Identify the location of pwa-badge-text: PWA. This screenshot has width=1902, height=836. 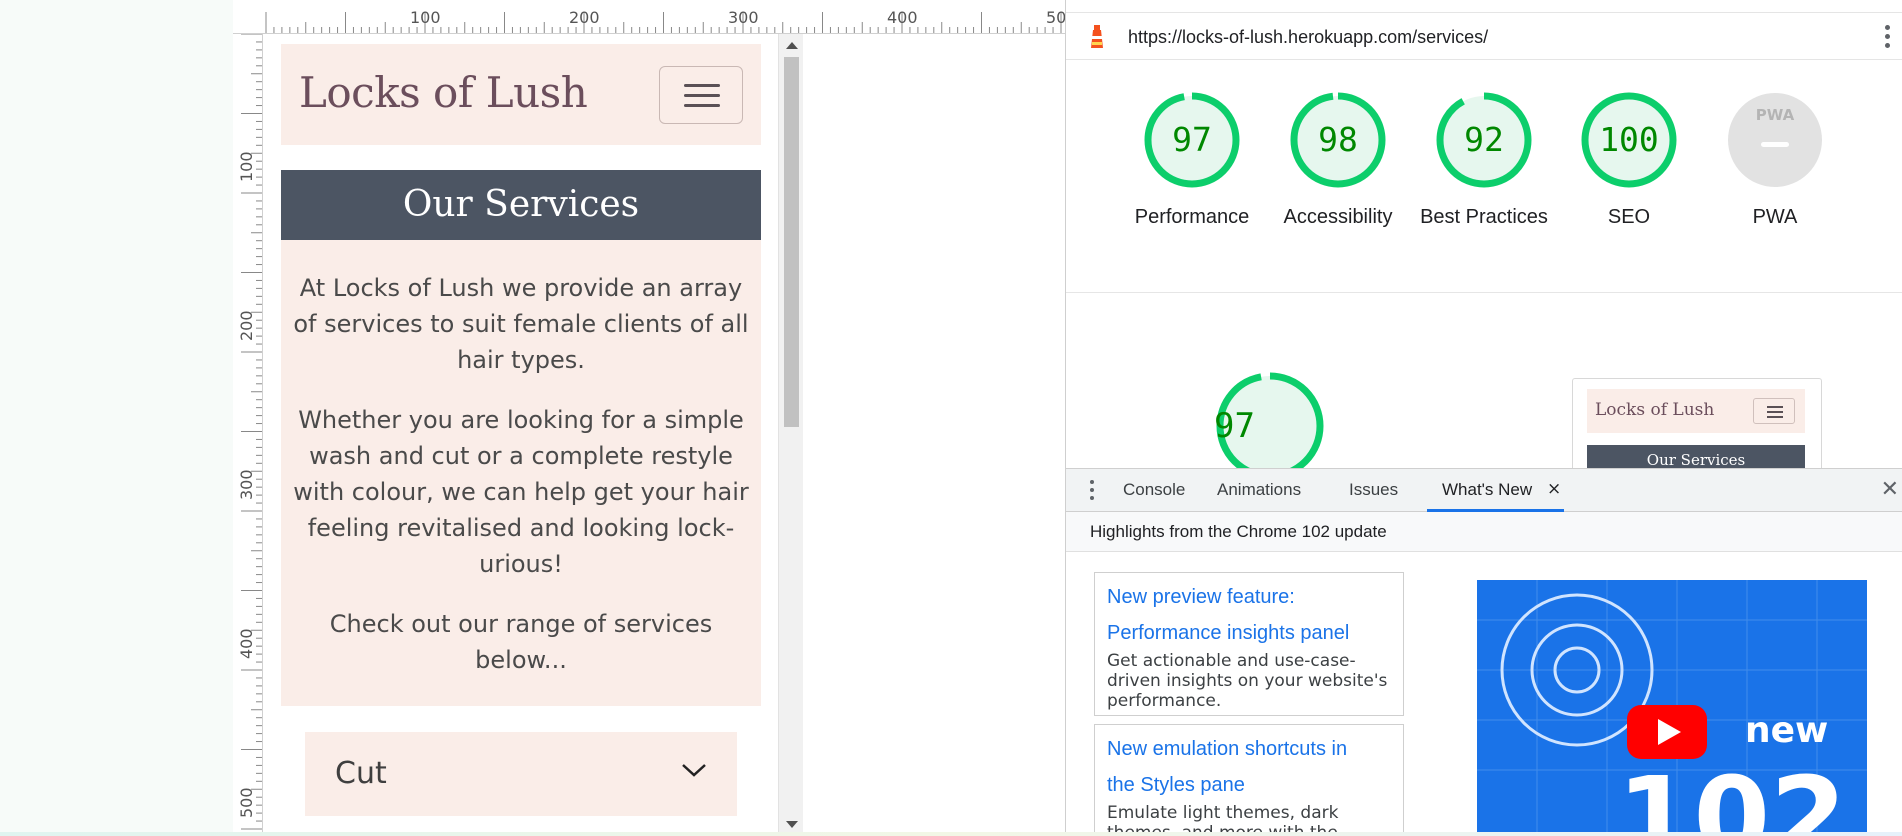
(1775, 115).